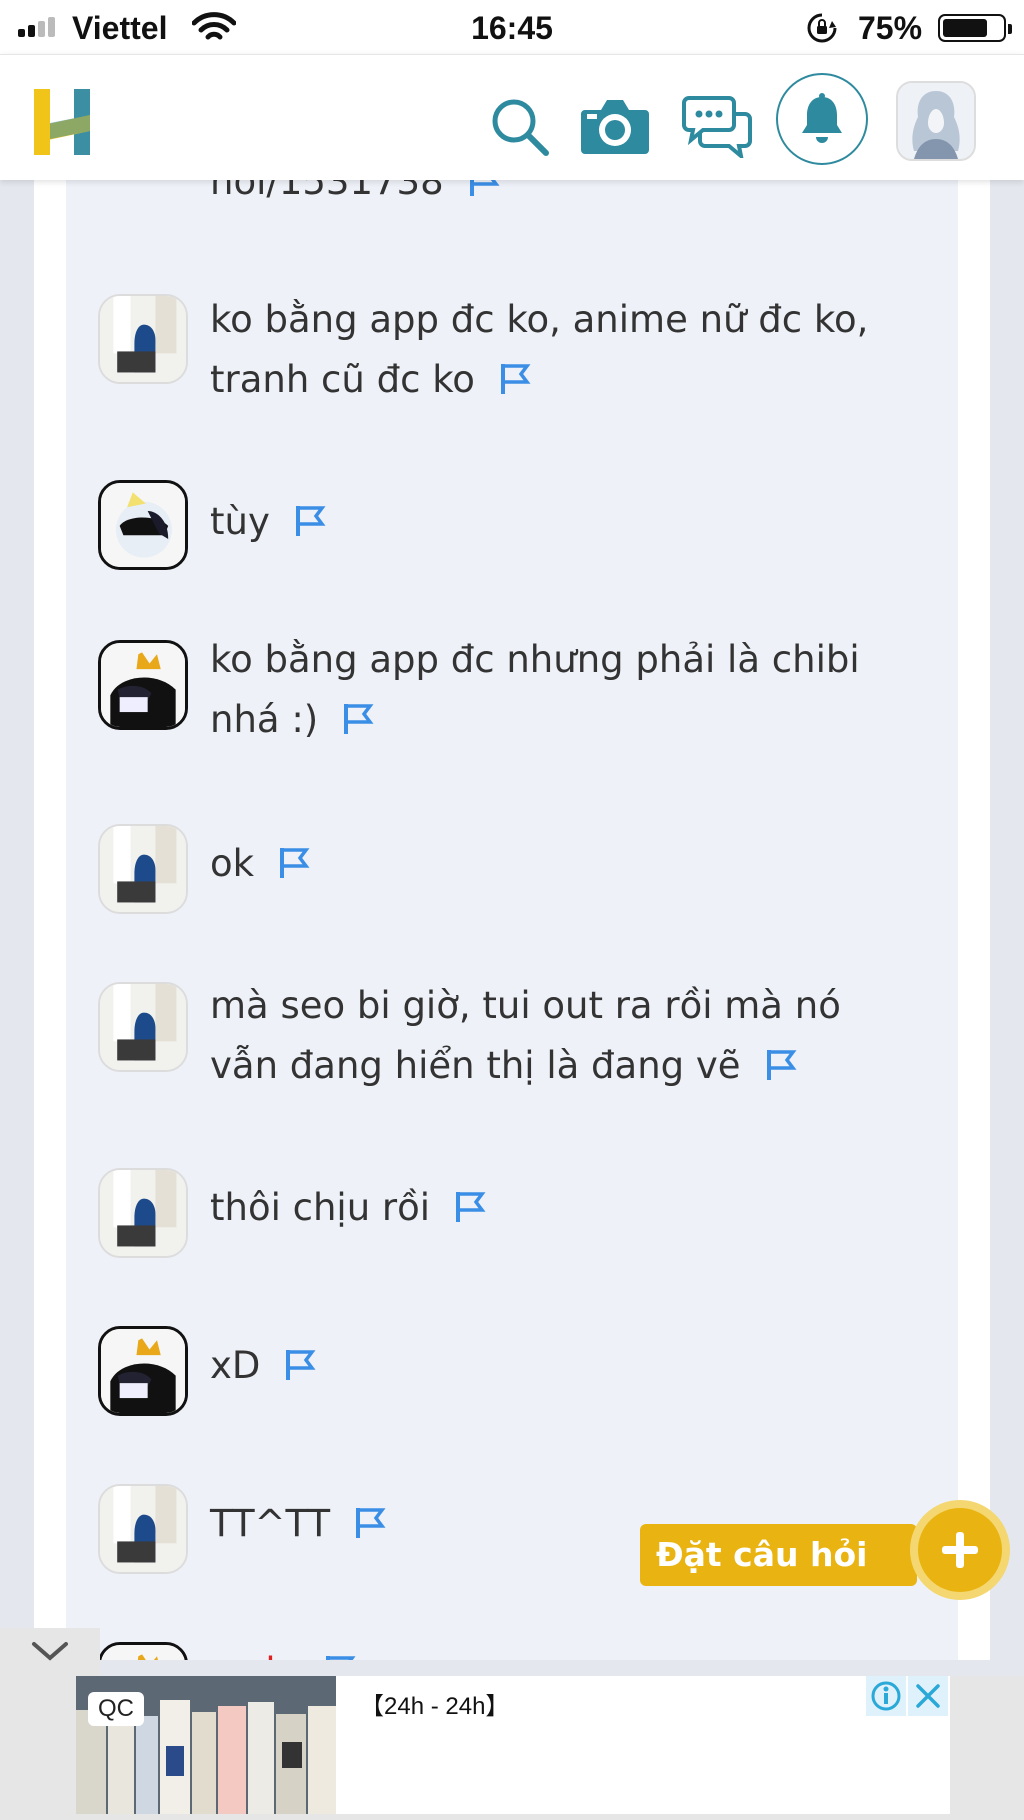  Describe the element at coordinates (206, 1745) in the screenshot. I see `ad-image: QC` at that location.